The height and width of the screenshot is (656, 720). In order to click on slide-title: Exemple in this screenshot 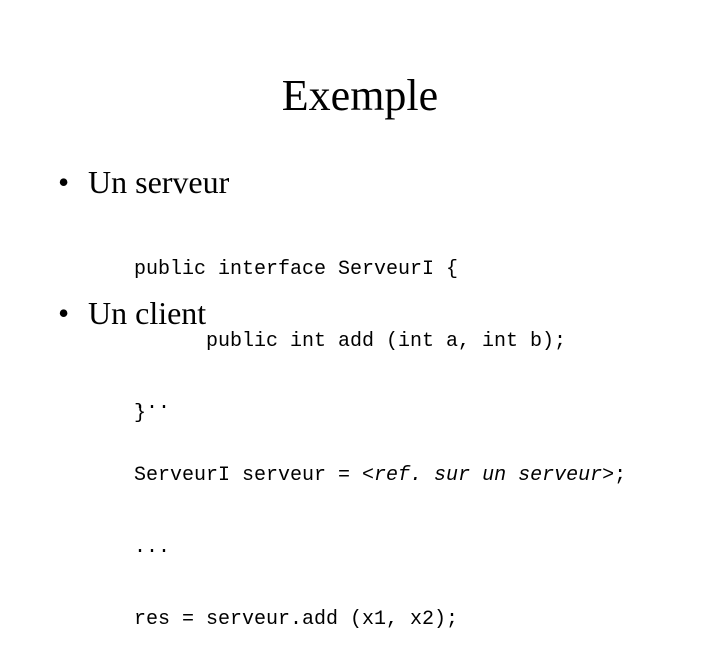, I will do `click(360, 95)`.